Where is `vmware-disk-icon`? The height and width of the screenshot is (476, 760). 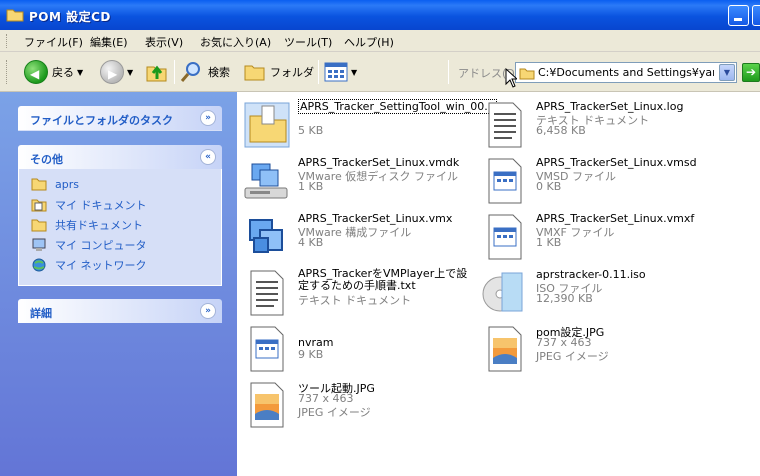 vmware-disk-icon is located at coordinates (266, 181).